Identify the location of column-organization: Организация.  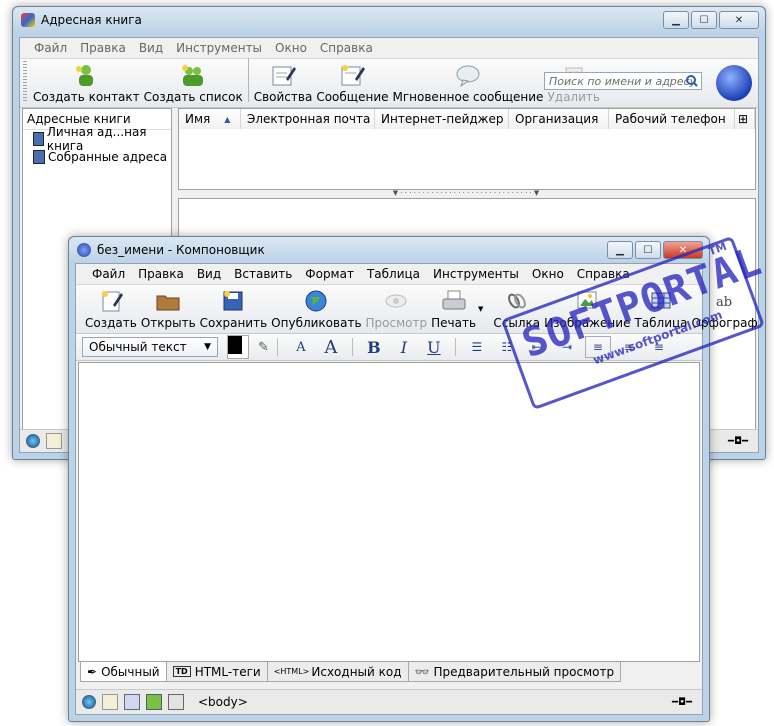
(559, 119).